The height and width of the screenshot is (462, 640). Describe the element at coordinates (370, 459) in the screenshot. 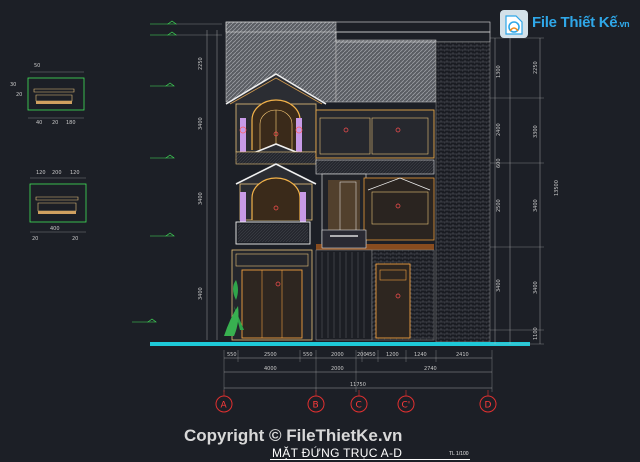

I see `title-underline` at that location.